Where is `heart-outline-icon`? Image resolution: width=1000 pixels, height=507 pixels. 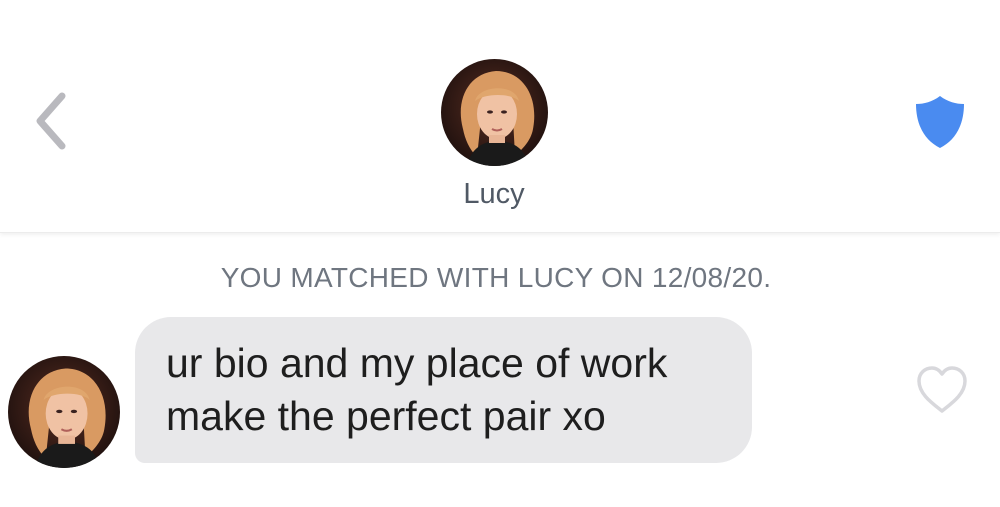 heart-outline-icon is located at coordinates (942, 389).